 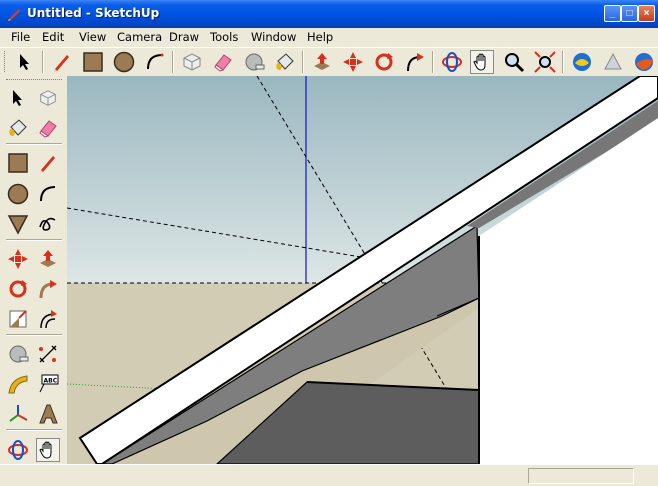 What do you see at coordinates (48, 224) in the screenshot?
I see `freehand-icon` at bounding box center [48, 224].